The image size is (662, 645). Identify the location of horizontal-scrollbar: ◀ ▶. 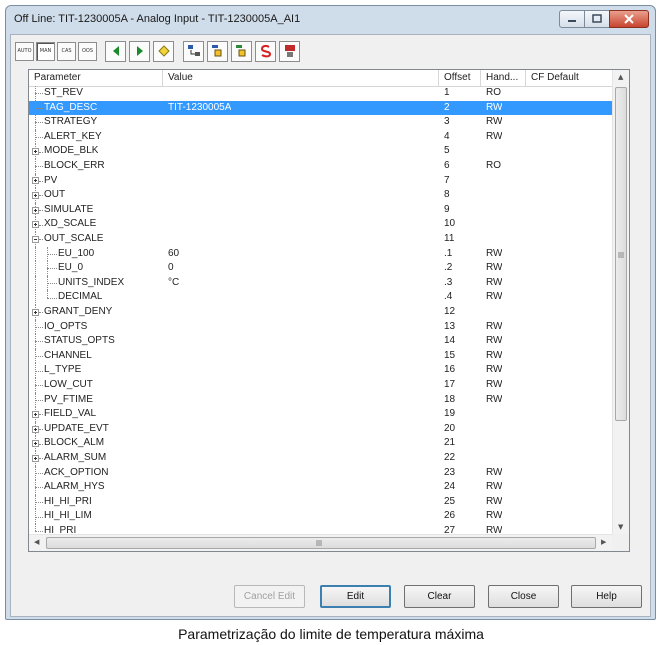
(321, 542).